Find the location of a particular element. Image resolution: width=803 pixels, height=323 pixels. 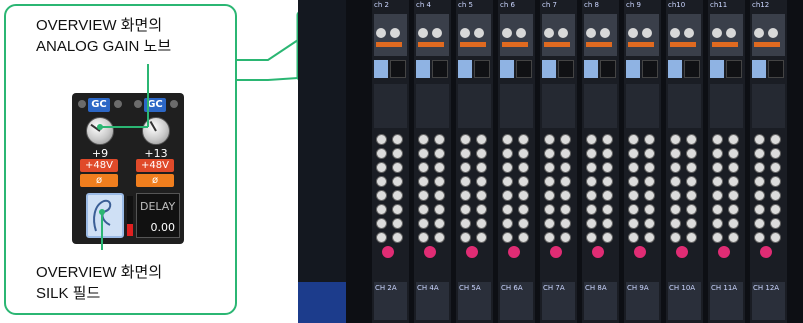

channel-strip: ch12 CH 12A is located at coordinates (768, 161).